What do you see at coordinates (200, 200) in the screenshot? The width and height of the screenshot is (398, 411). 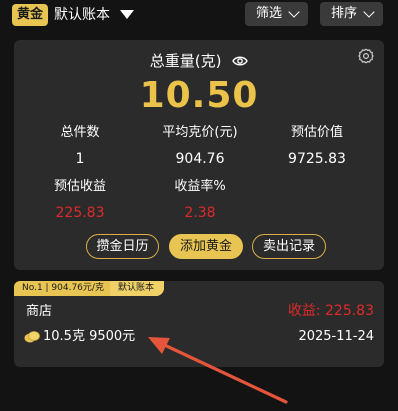 I see `stat-profit-rate: 收益率% 2.38` at bounding box center [200, 200].